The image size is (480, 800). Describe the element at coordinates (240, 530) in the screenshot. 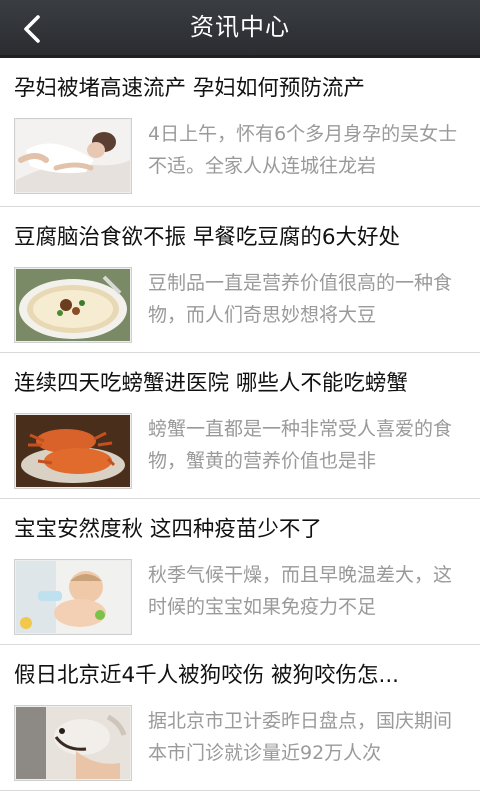

I see `news-headline: 宝宝安然度秋 这四种疫苗少不了` at that location.